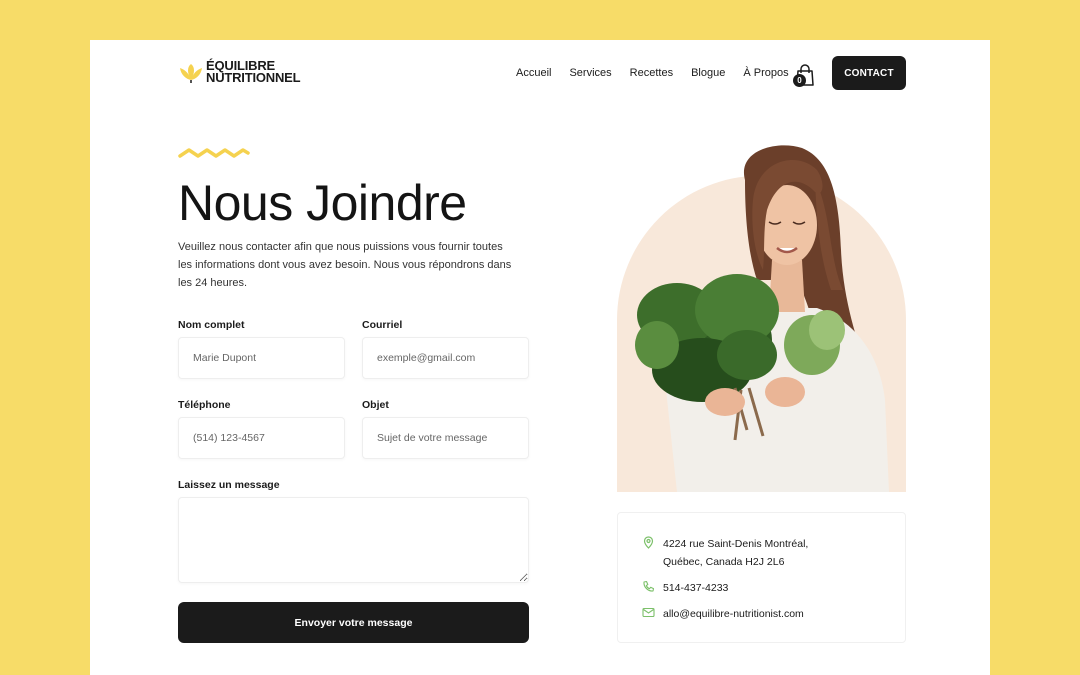  I want to click on email-input, so click(445, 358).